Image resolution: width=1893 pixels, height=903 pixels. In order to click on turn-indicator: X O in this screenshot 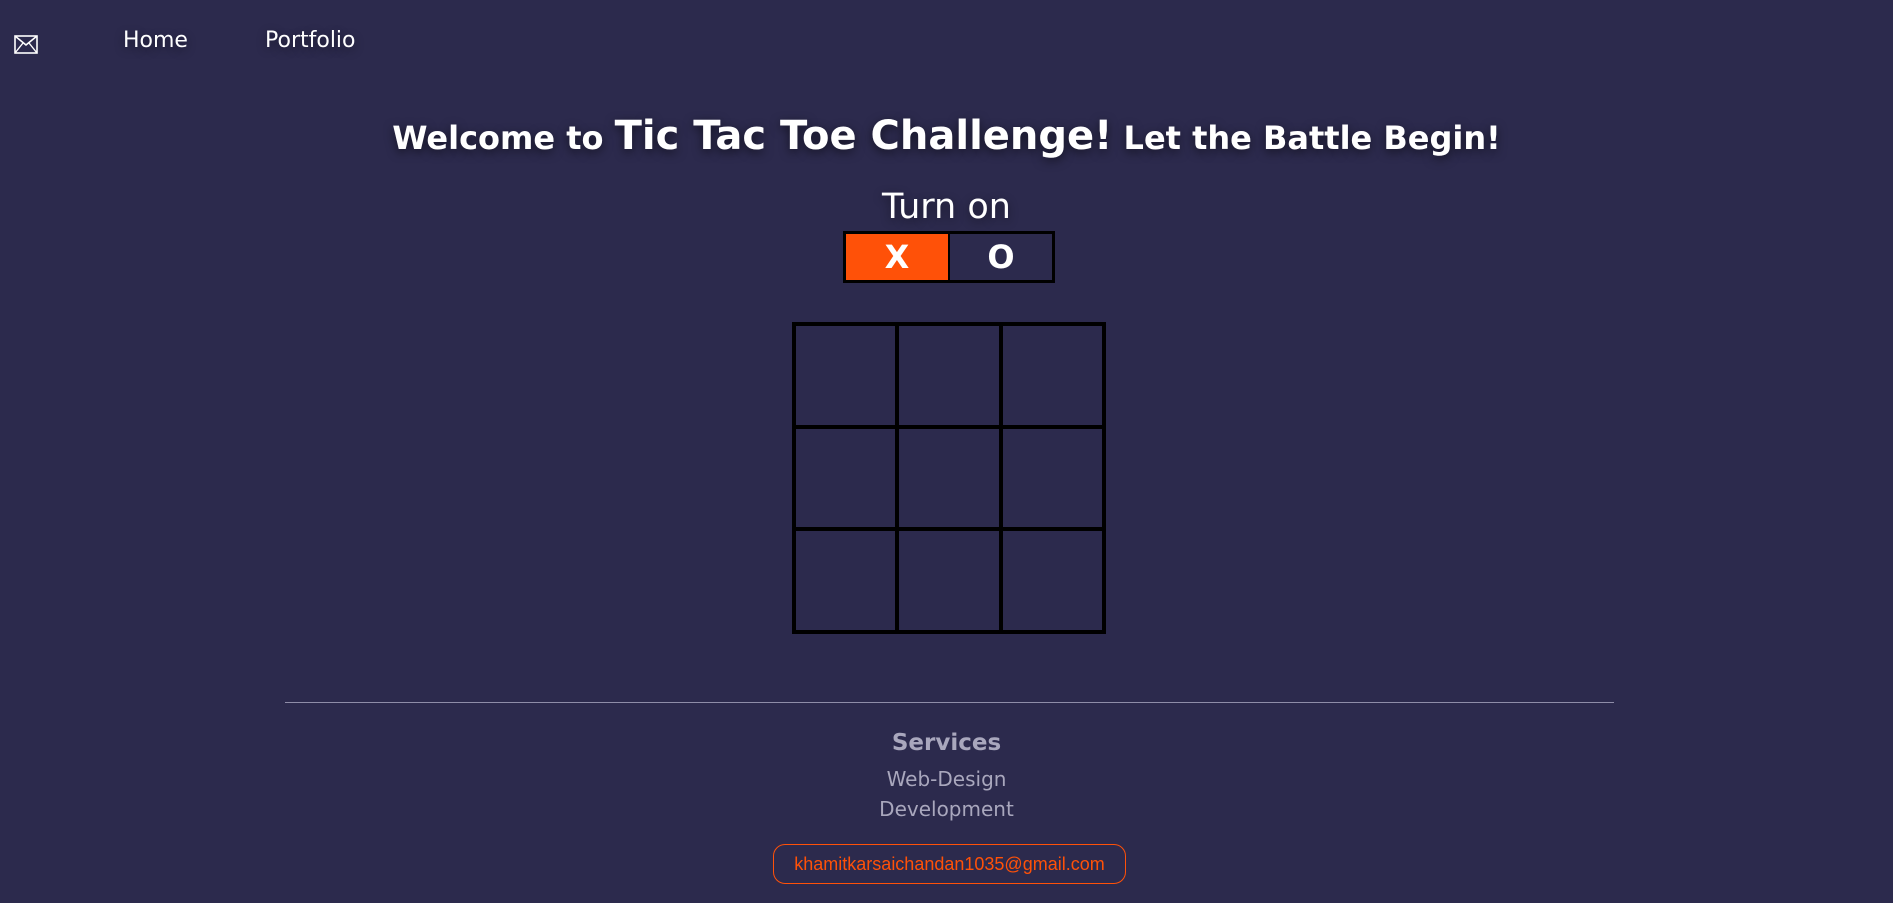, I will do `click(949, 257)`.